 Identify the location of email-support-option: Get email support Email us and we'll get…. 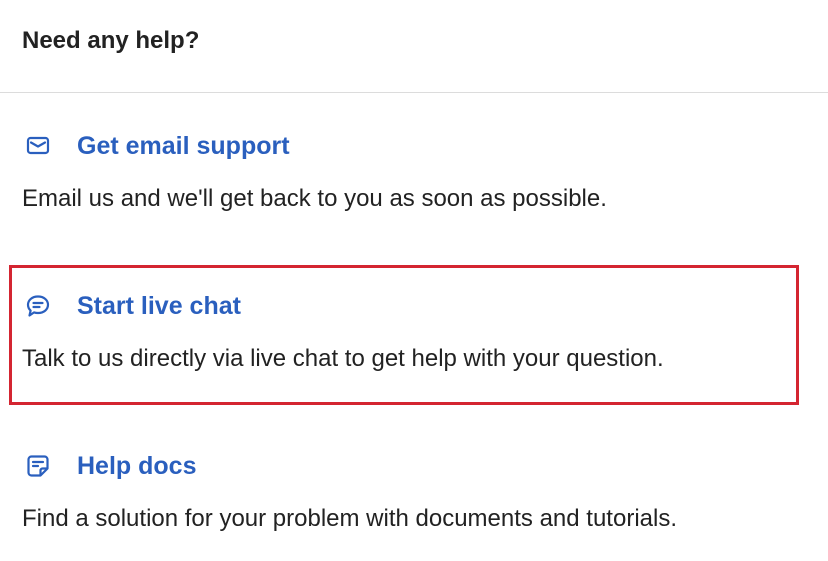
(414, 172).